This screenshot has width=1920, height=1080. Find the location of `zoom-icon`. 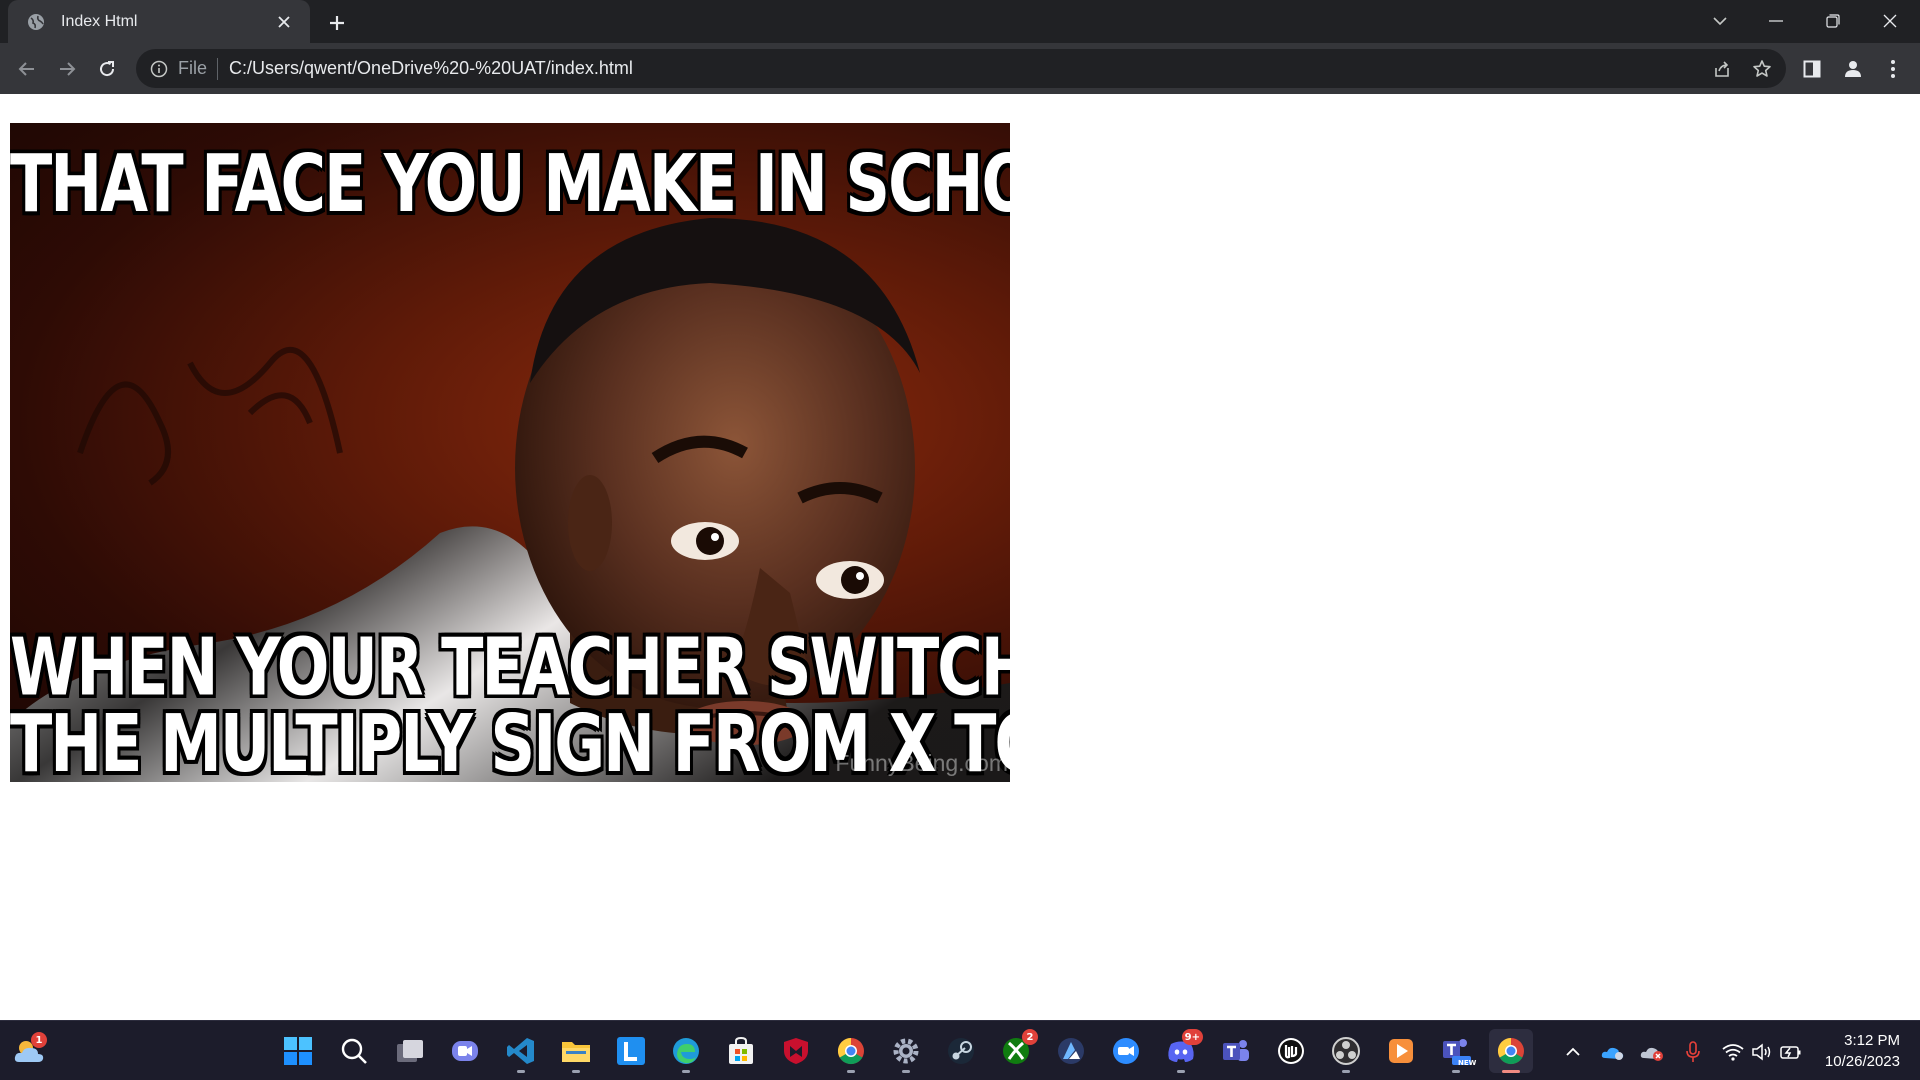

zoom-icon is located at coordinates (1126, 1051).